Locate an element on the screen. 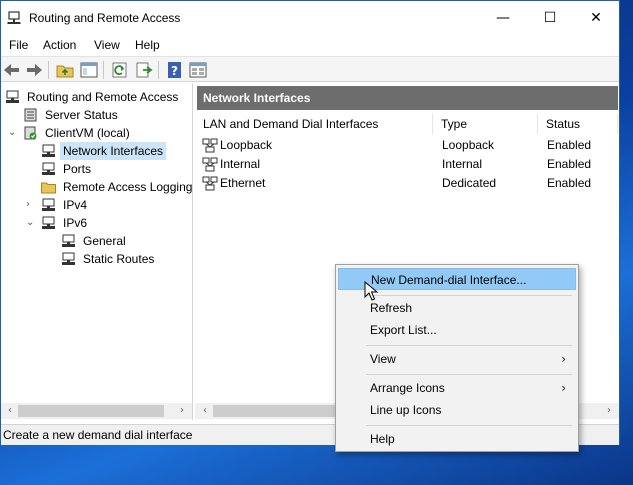 This screenshot has height=485, width=633. menu-item-label: Line up Icons is located at coordinates (406, 410).